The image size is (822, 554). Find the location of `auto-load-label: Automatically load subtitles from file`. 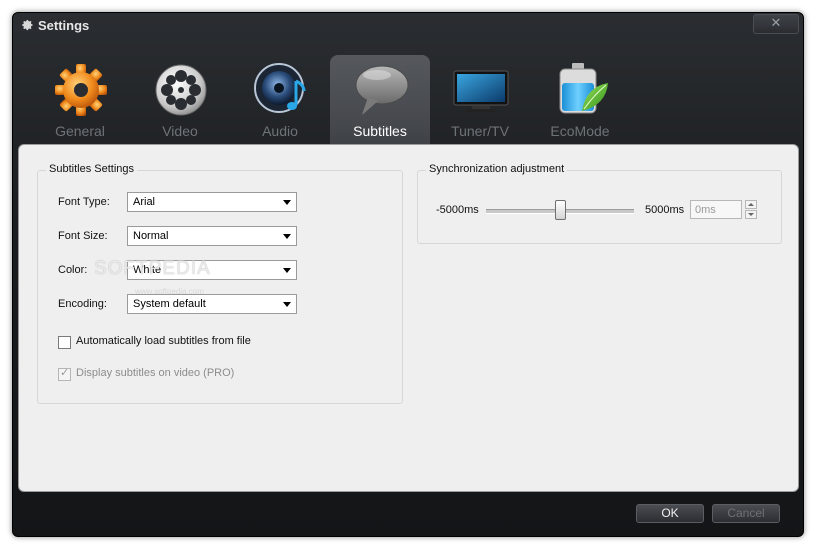

auto-load-label: Automatically load subtitles from file is located at coordinates (163, 341).